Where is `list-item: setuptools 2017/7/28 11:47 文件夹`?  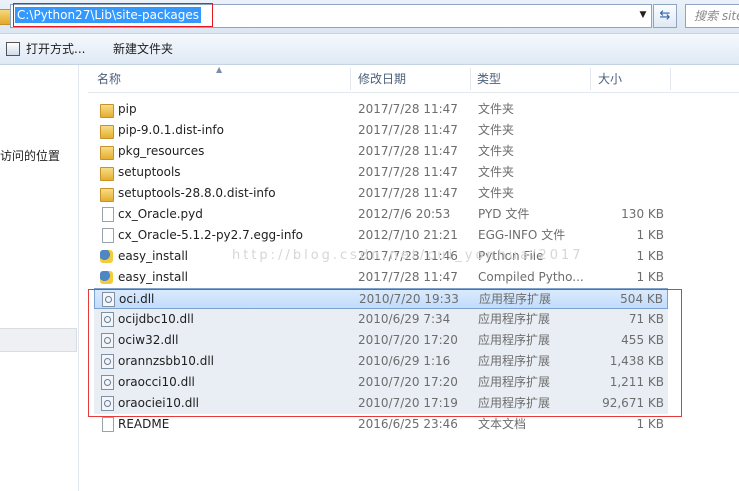
list-item: setuptools 2017/7/28 11:47 文件夹 is located at coordinates (381, 172).